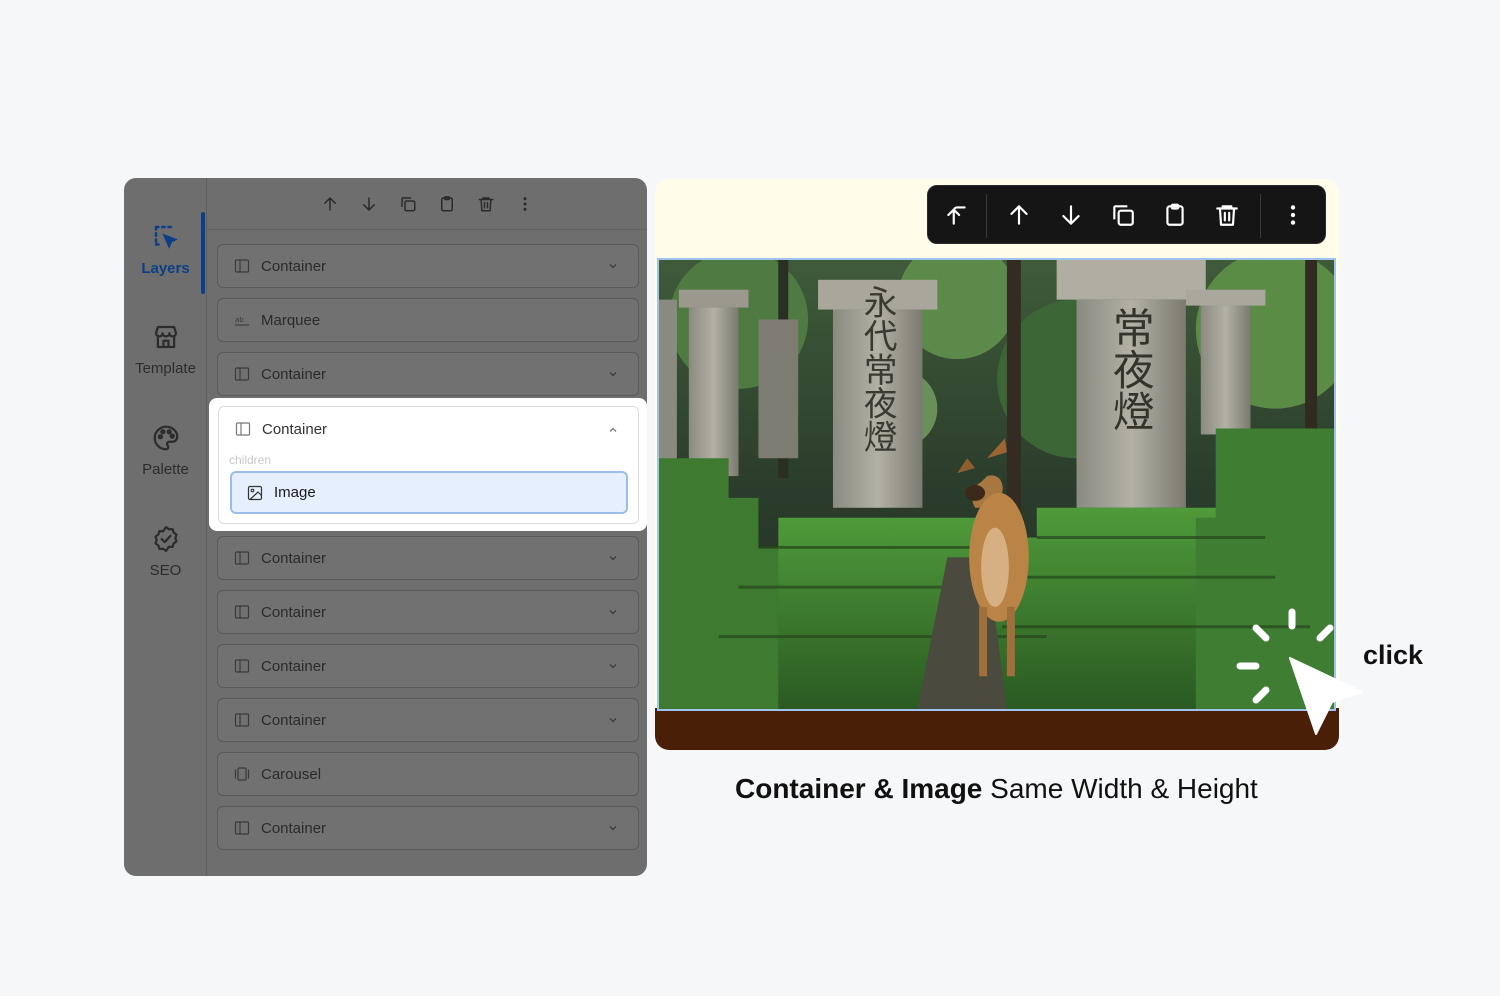  What do you see at coordinates (165, 539) in the screenshot?
I see `check-badge-icon` at bounding box center [165, 539].